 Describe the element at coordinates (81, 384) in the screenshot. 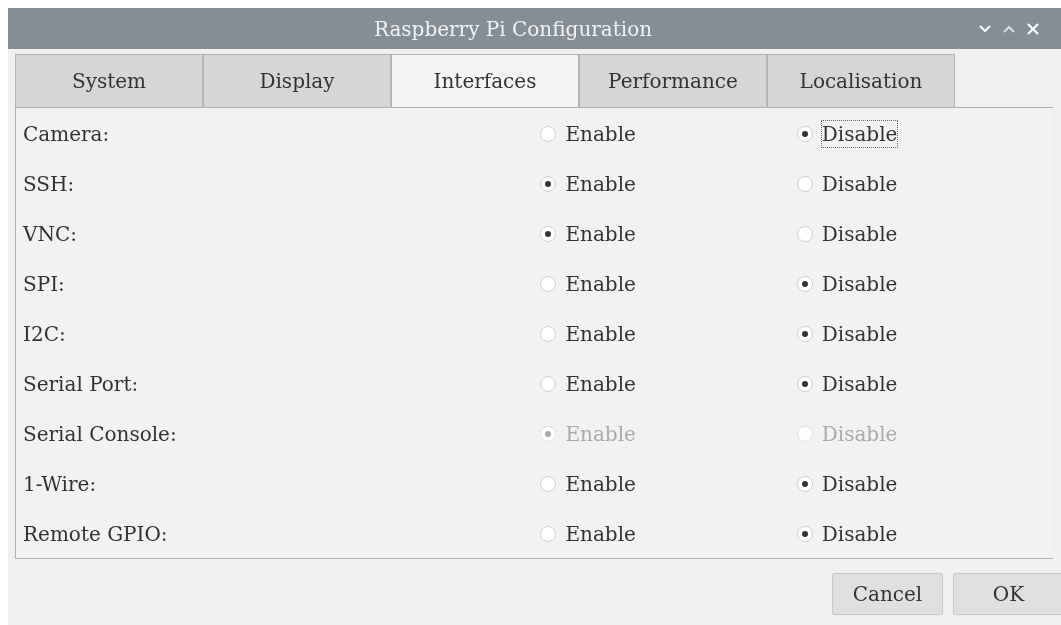

I see `setting-label: Serial Port:` at that location.